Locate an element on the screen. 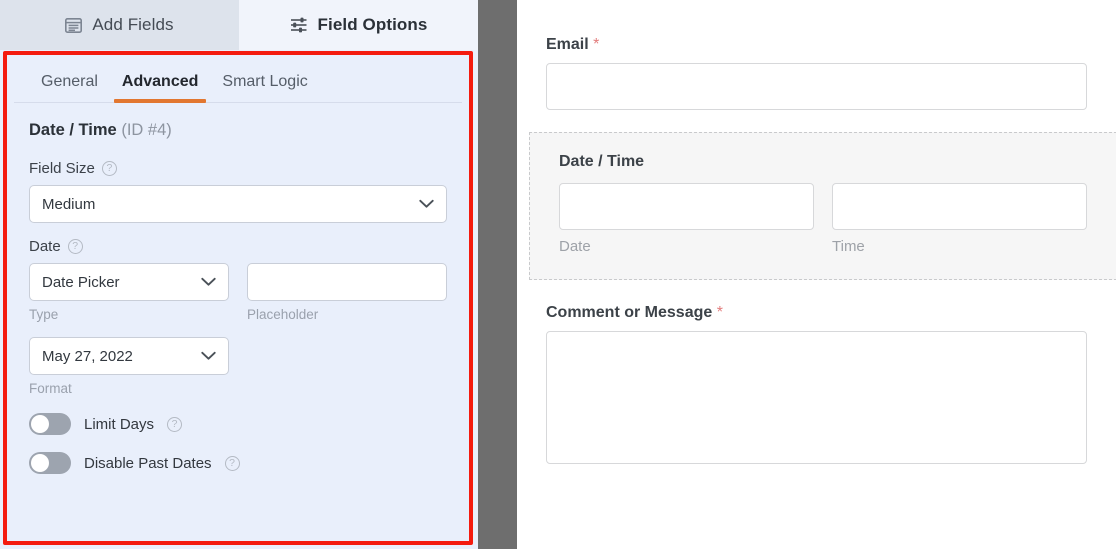  preview-date-column: Date is located at coordinates (686, 219).